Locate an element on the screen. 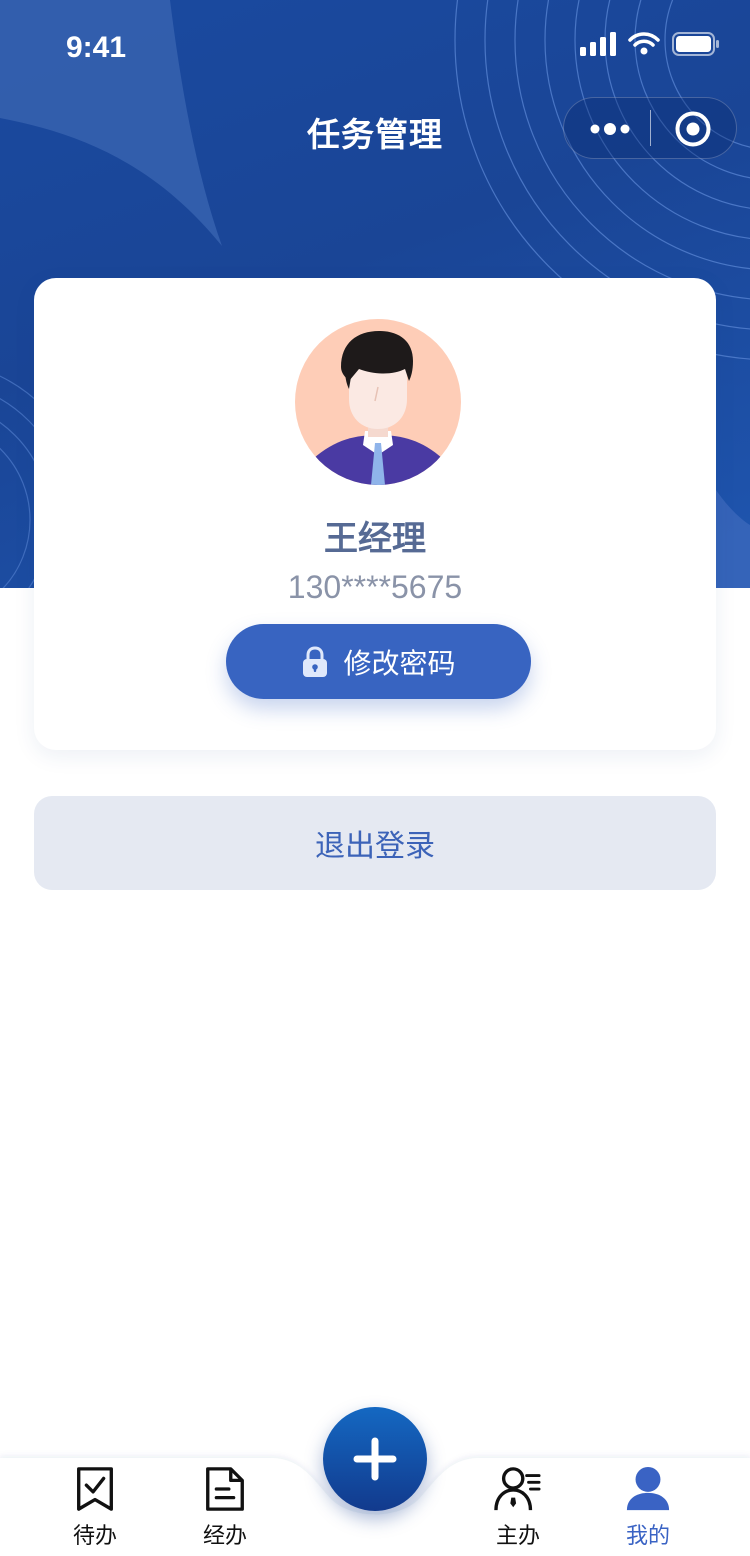 This screenshot has width=750, height=1556. signal-icon is located at coordinates (598, 44).